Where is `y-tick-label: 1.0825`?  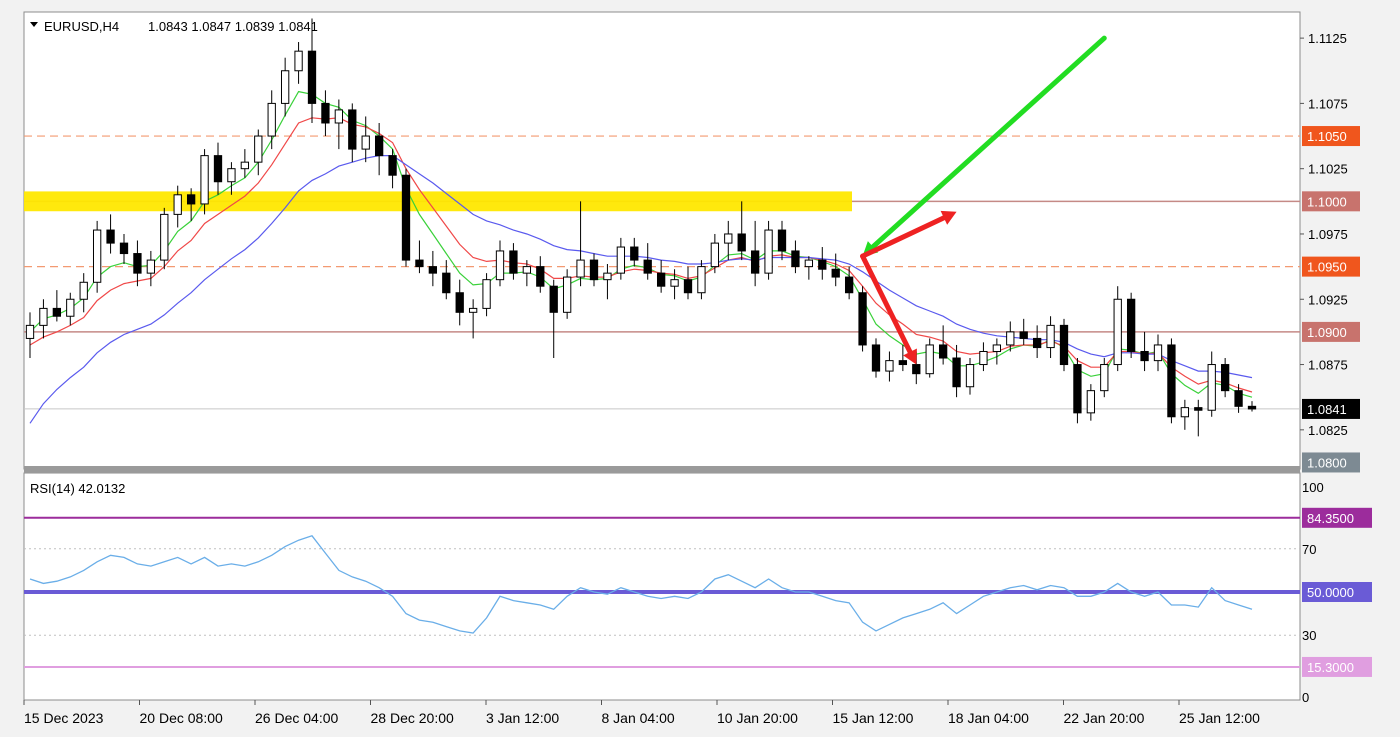 y-tick-label: 1.0825 is located at coordinates (1328, 430).